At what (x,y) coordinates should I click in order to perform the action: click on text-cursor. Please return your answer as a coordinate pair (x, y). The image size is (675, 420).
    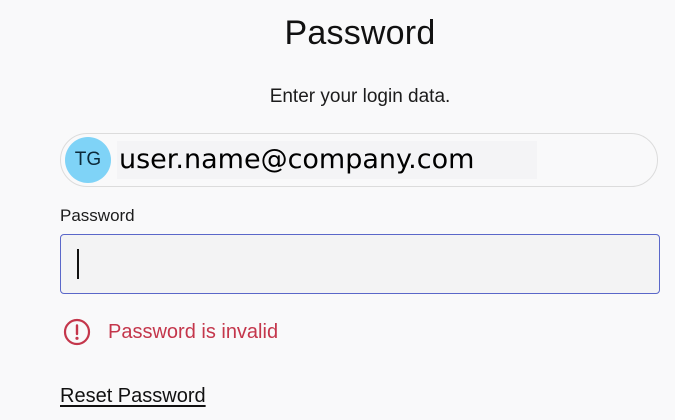
    Looking at the image, I should click on (78, 264).